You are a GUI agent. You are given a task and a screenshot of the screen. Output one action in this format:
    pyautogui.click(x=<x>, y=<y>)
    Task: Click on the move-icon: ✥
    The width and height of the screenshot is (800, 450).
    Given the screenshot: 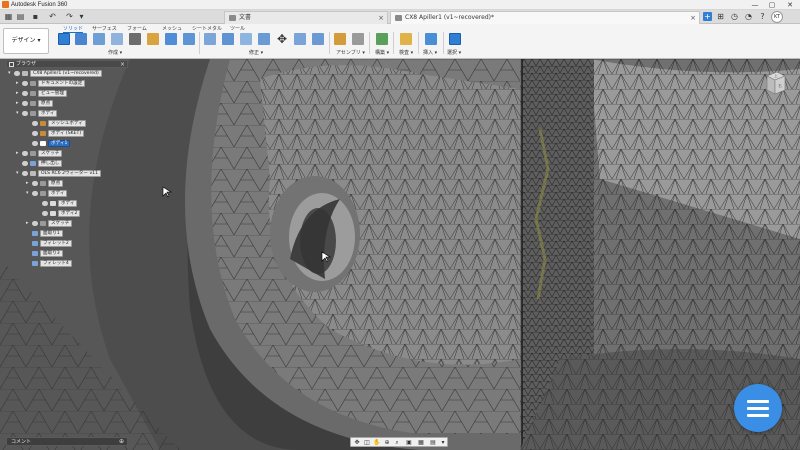 What is the action you would take?
    pyautogui.click(x=282, y=39)
    